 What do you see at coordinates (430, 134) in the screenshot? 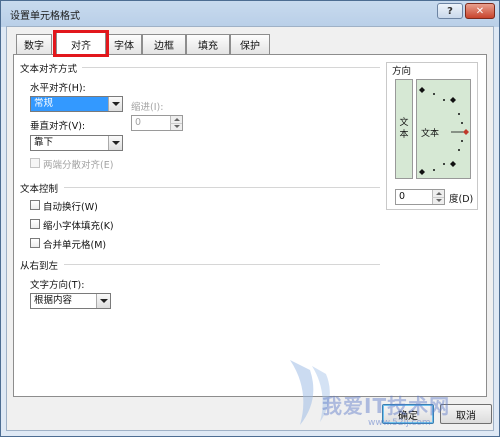
I see `dial-text: 文本` at bounding box center [430, 134].